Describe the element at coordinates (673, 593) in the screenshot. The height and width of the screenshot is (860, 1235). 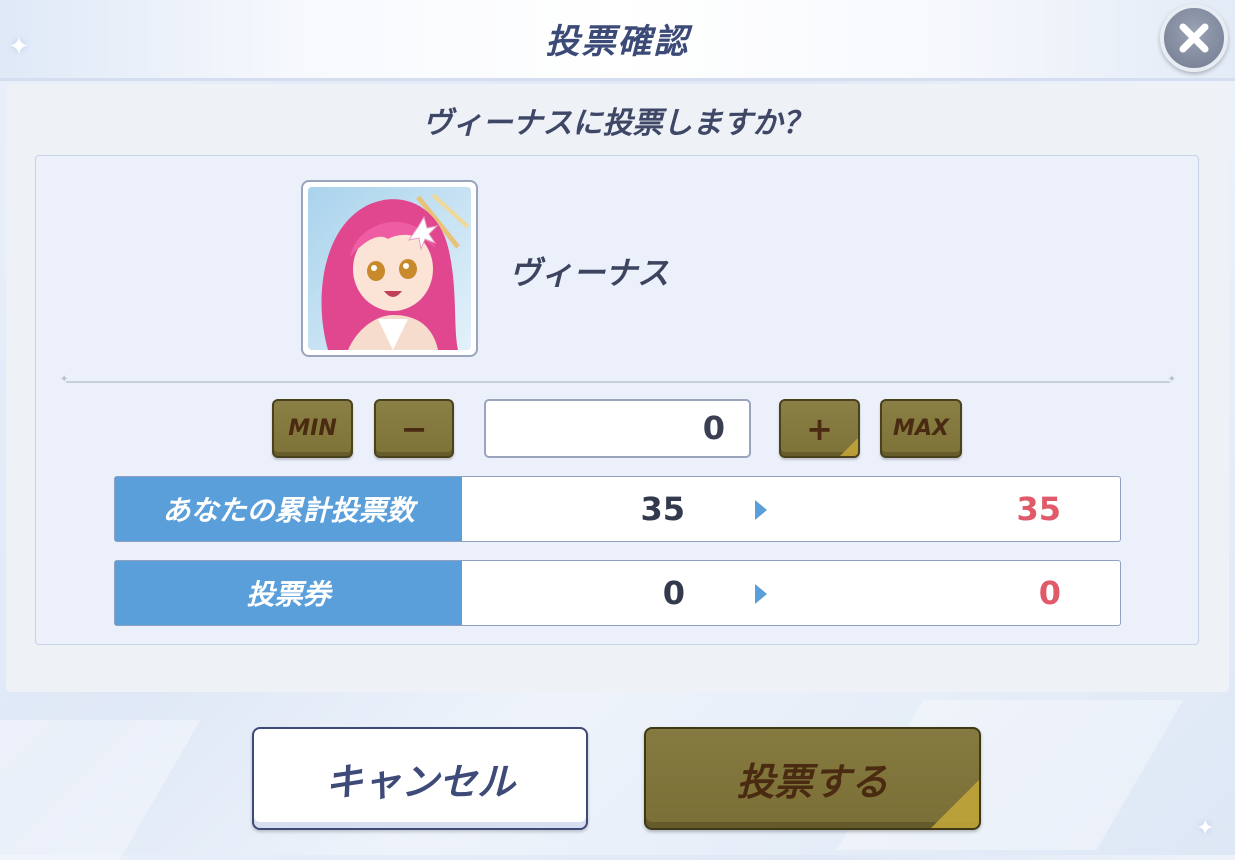
I see `stat-current-value: 0` at that location.